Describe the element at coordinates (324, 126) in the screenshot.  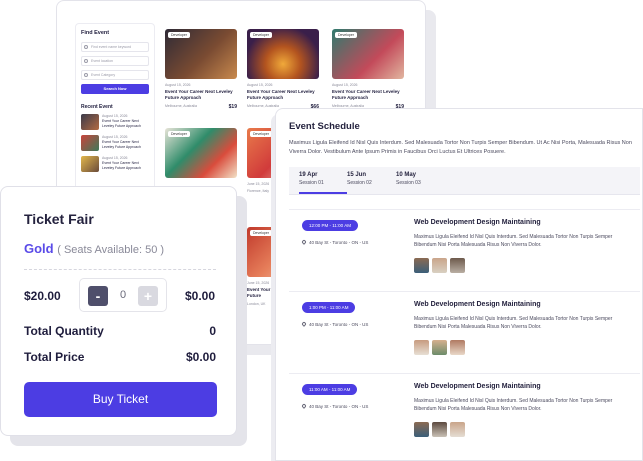
I see `schedule-title: Event Schedule` at that location.